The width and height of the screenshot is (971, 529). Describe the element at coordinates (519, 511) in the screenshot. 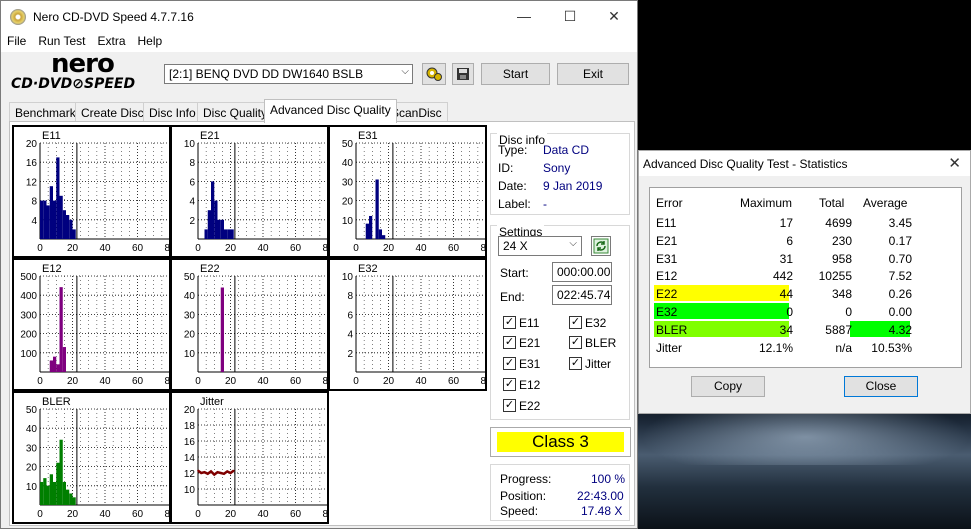

I see `speed-label: Speed:` at that location.